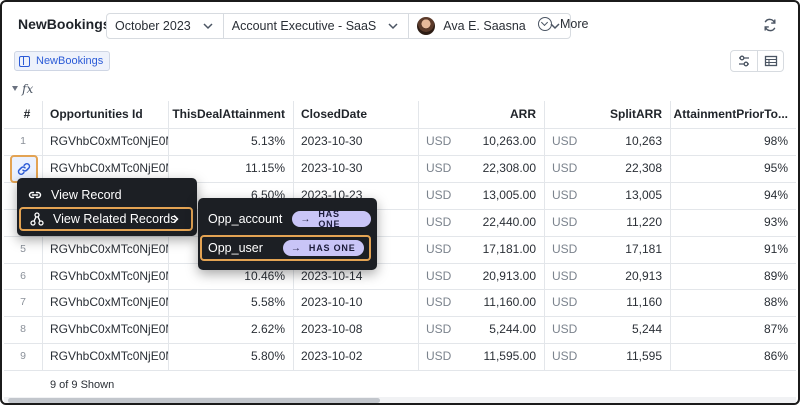 The image size is (800, 405). I want to click on table-cell: 6, so click(23, 276).